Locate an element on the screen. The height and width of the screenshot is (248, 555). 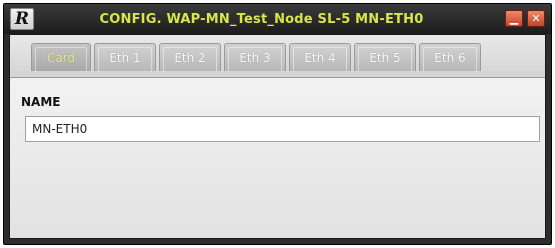
tab-eth-4: Eth 4 is located at coordinates (320, 57).